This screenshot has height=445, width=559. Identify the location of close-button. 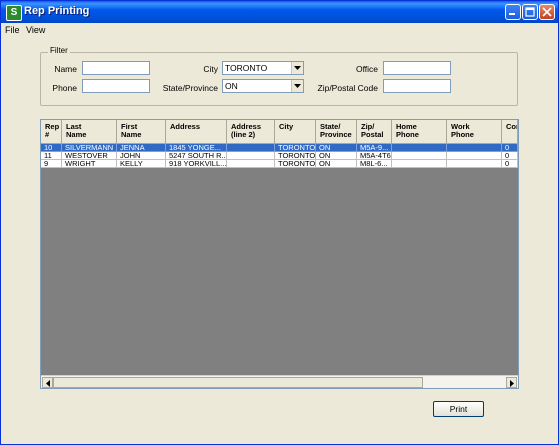
(547, 12).